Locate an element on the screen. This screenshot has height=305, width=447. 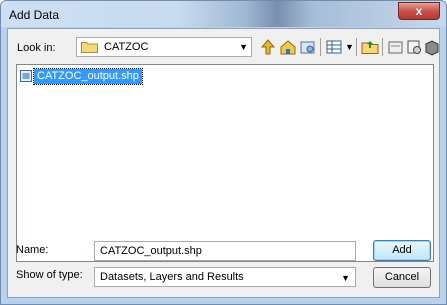
view-dropdown-icon: ▼ is located at coordinates (349, 47).